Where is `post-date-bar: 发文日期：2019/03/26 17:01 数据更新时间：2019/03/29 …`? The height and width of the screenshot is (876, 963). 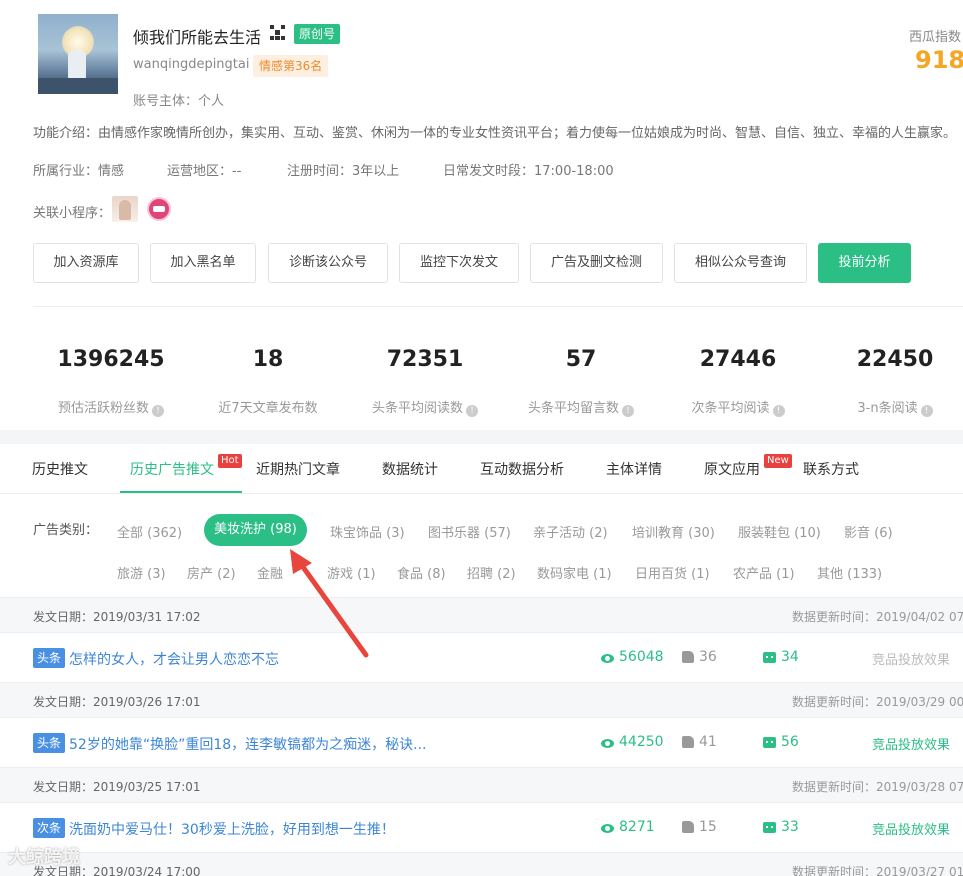
post-date-bar: 发文日期：2019/03/26 17:01 数据更新时间：2019/03/29 … is located at coordinates (481, 700).